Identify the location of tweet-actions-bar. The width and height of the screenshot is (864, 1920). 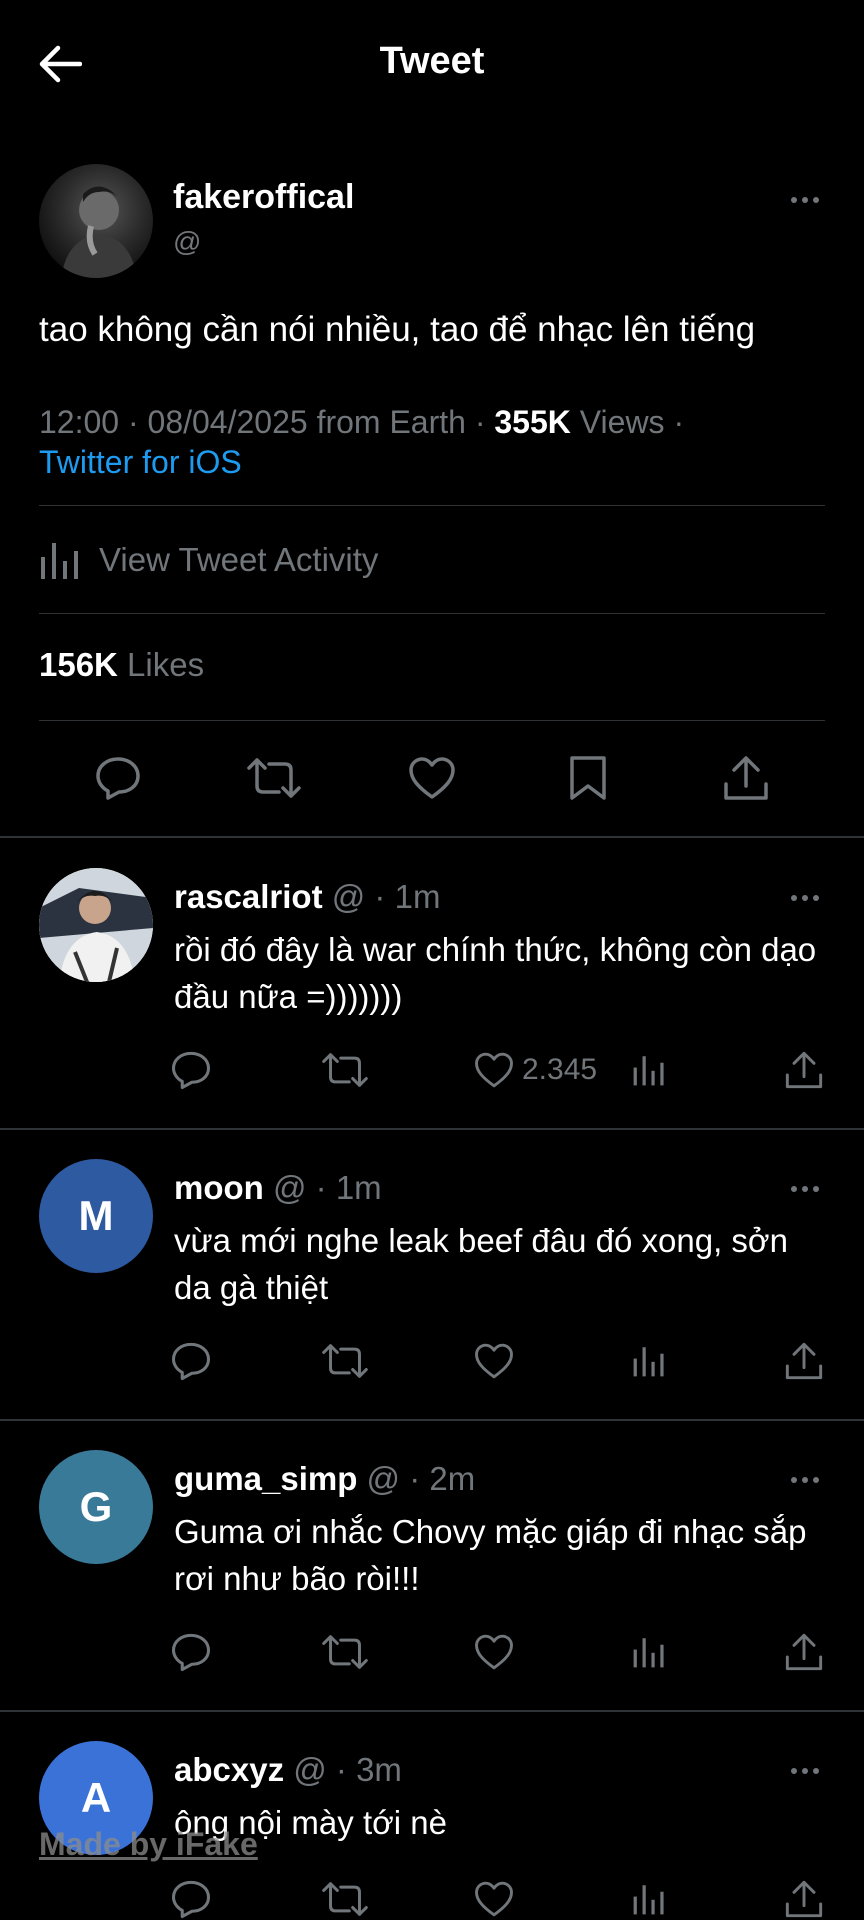
(432, 780).